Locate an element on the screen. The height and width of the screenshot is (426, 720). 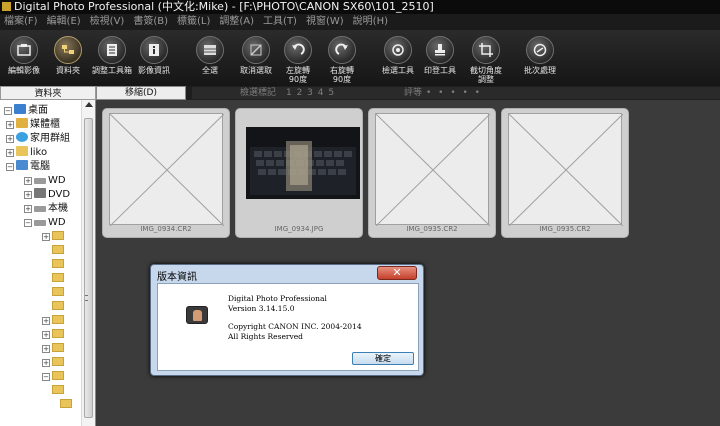
rotate-right-button: 右旋轉 90度 is located at coordinates (342, 60).